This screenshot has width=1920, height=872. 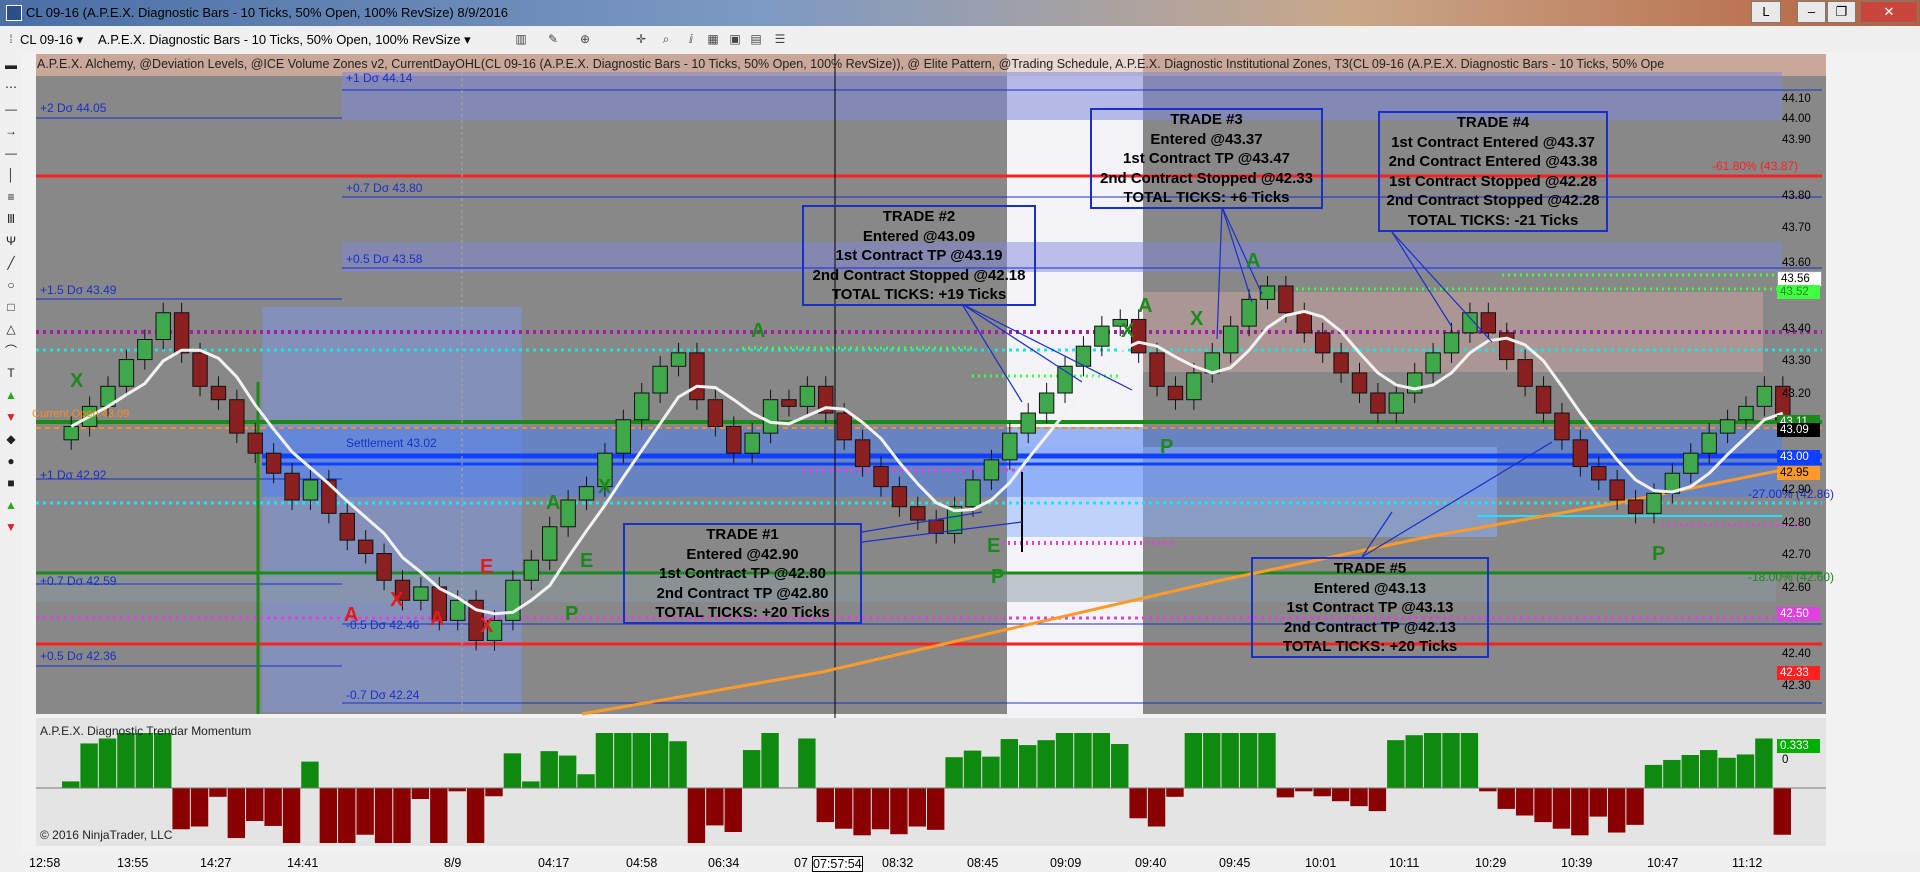 What do you see at coordinates (1841, 12) in the screenshot?
I see `restore-button: ❐` at bounding box center [1841, 12].